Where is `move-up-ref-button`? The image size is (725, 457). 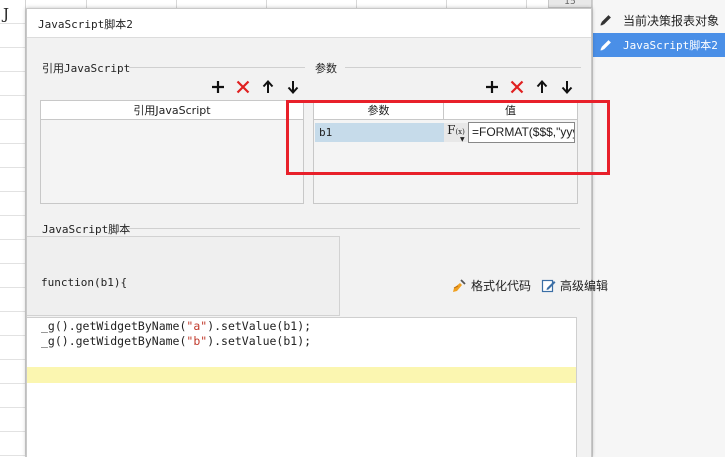 move-up-ref-button is located at coordinates (268, 87).